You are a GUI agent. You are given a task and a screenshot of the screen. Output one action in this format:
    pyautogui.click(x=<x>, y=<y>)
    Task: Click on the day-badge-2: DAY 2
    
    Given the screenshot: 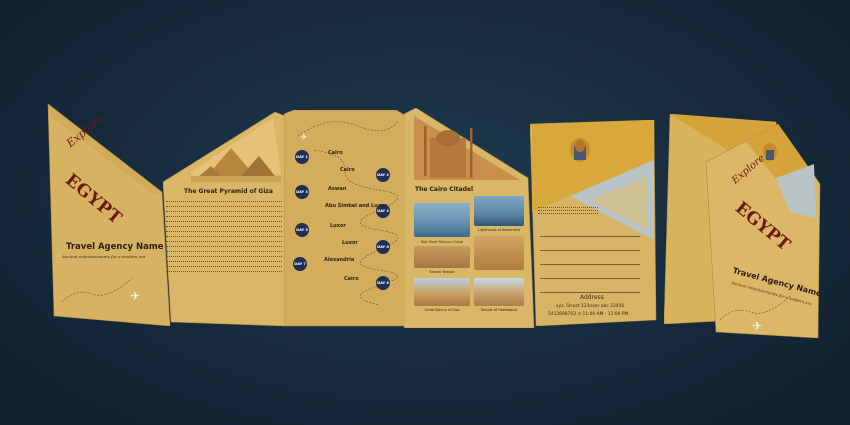 What is the action you would take?
    pyautogui.click(x=383, y=175)
    